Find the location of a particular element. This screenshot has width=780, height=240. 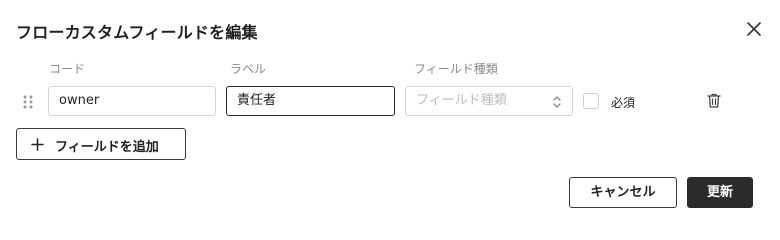

field-type-select: フィールド種類 is located at coordinates (489, 101).